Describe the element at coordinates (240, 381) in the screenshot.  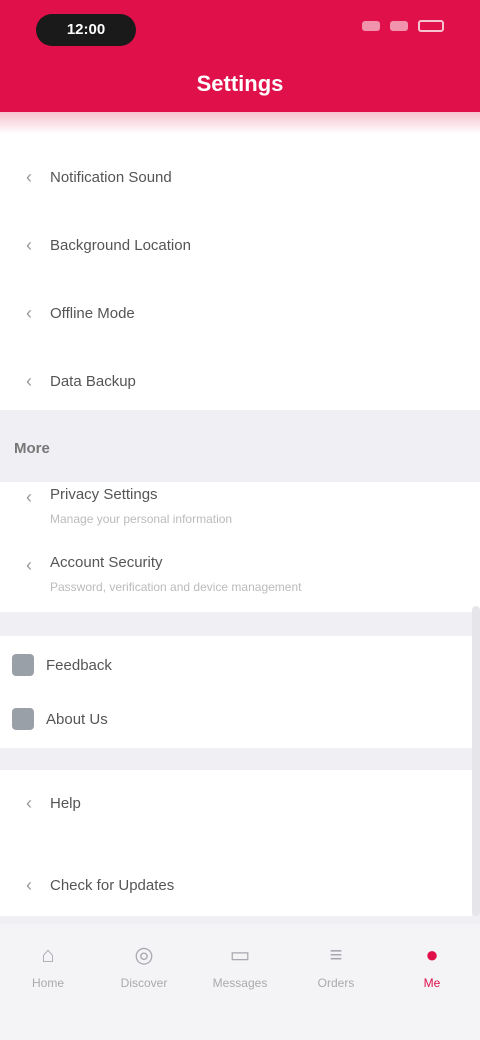
I see `settings-row-data-backup: ‹ Data Backup` at that location.